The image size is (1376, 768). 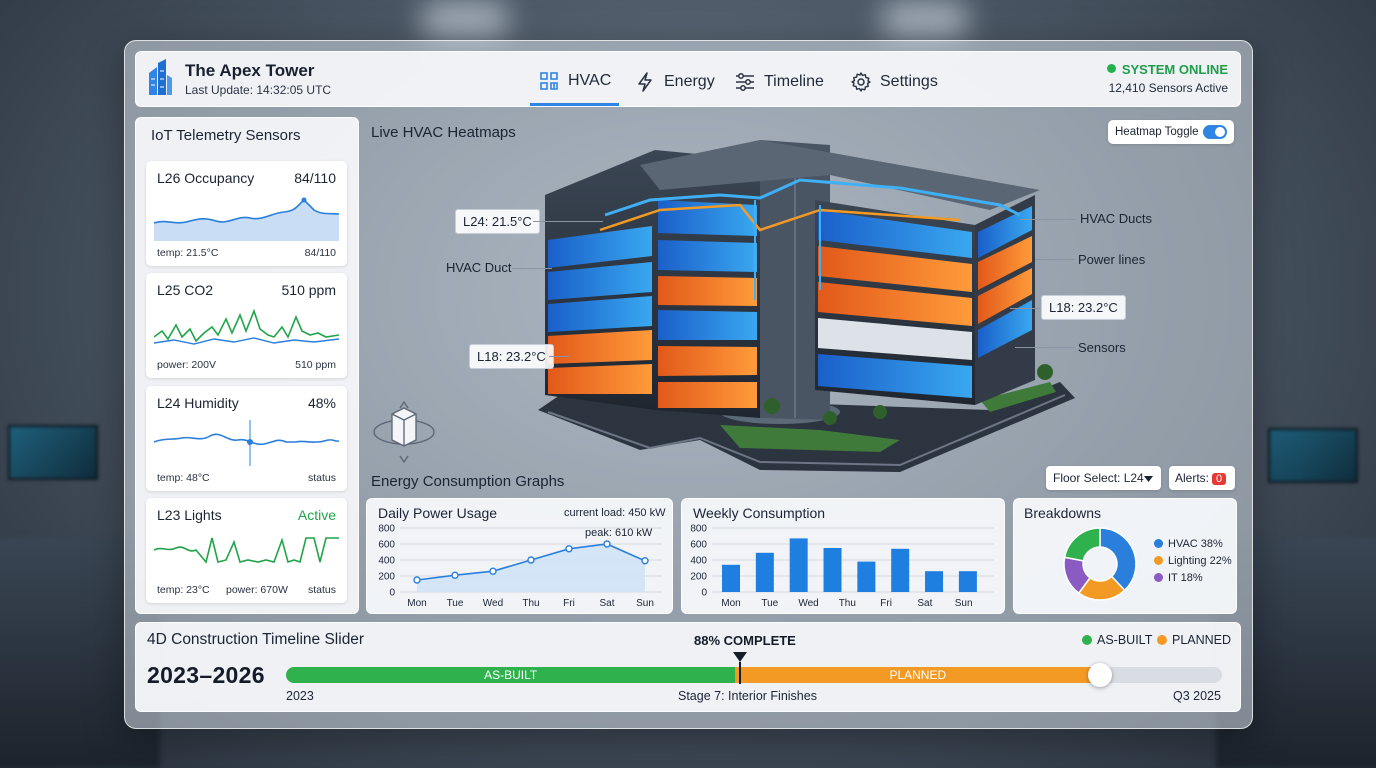 What do you see at coordinates (698, 577) in the screenshot?
I see `y-tick-label: 200` at bounding box center [698, 577].